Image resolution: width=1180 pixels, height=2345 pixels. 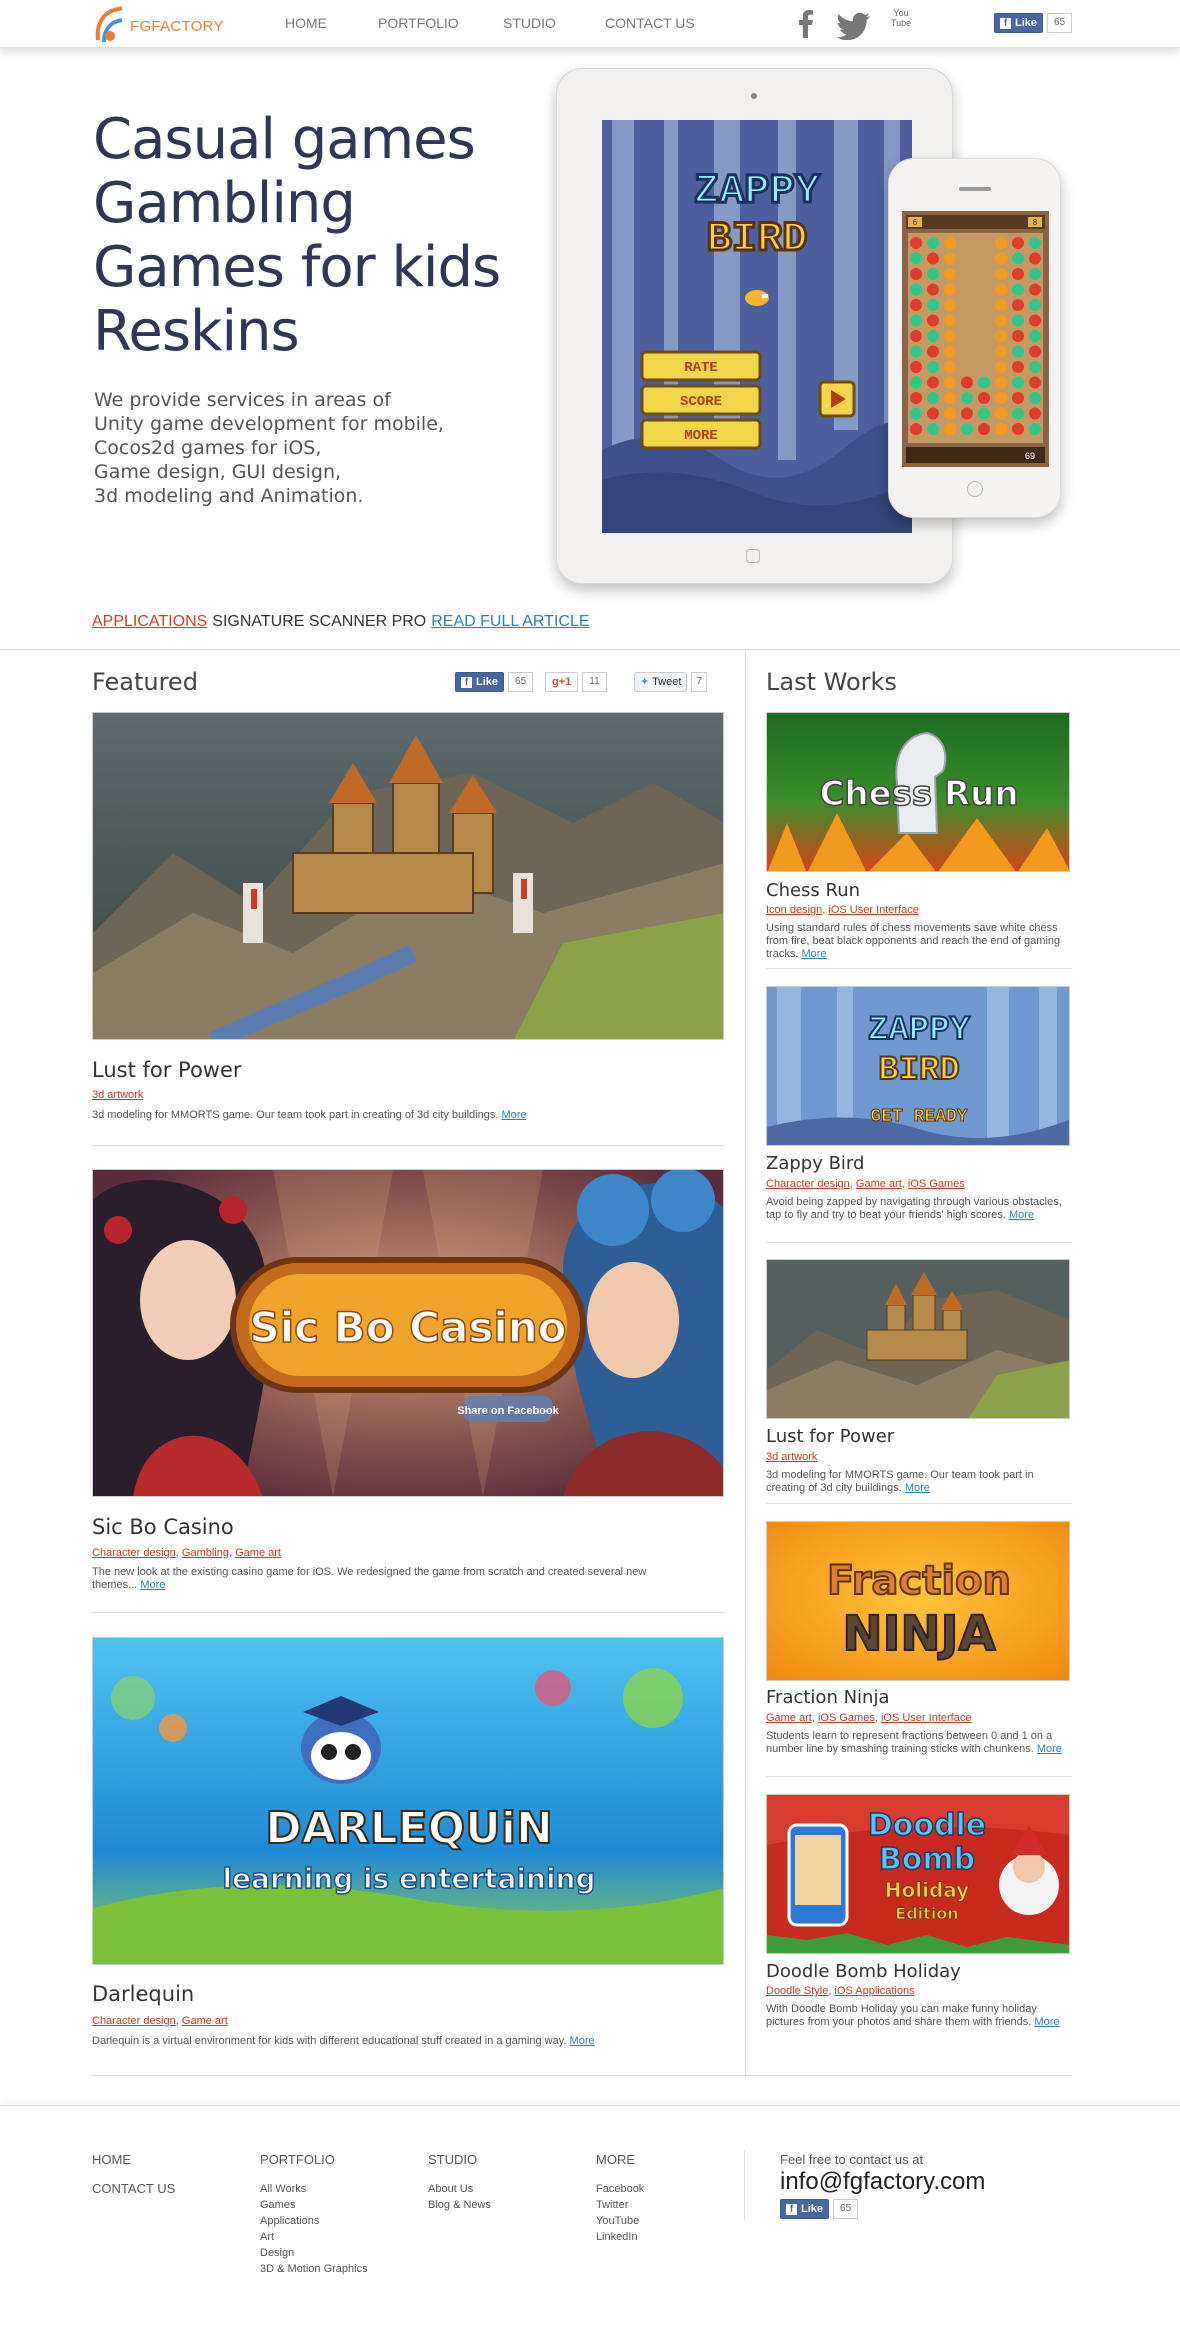 What do you see at coordinates (701, 366) in the screenshot?
I see `rate-button: RATE` at bounding box center [701, 366].